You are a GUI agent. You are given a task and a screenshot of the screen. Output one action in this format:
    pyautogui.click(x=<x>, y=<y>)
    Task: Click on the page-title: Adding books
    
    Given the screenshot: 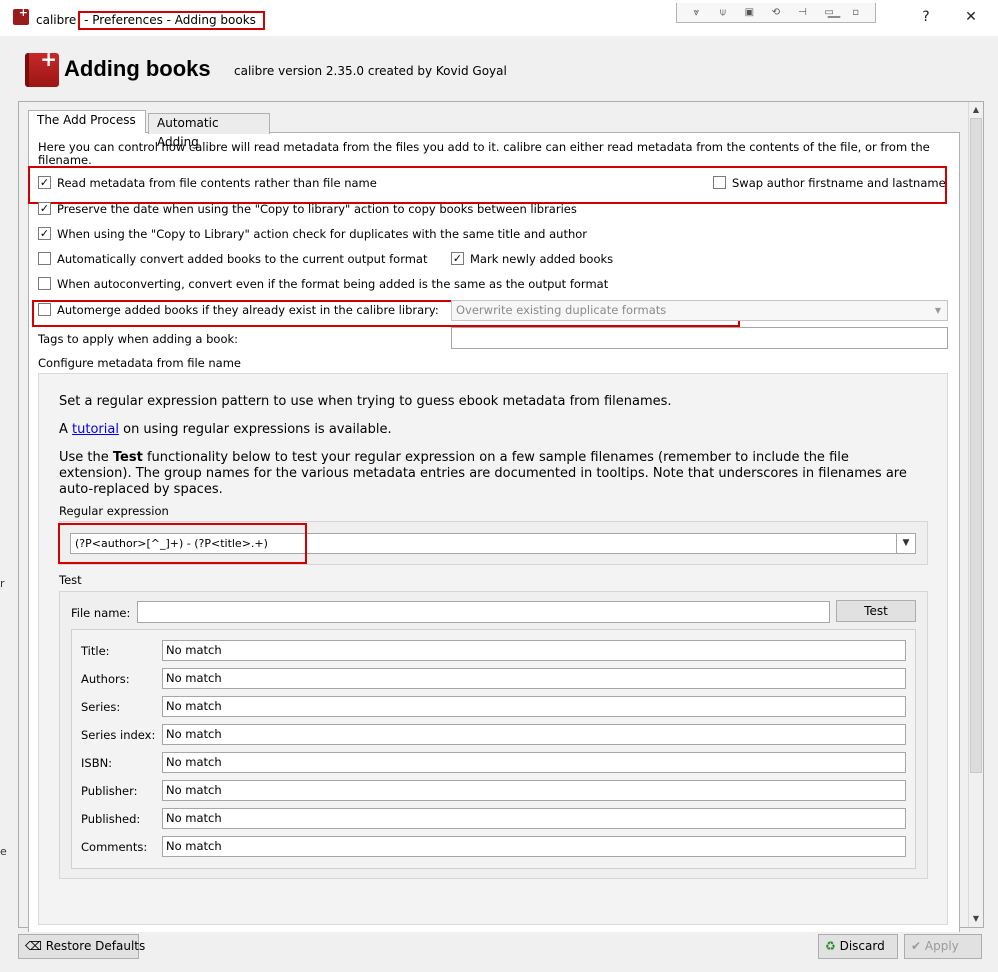 What is the action you would take?
    pyautogui.click(x=137, y=68)
    